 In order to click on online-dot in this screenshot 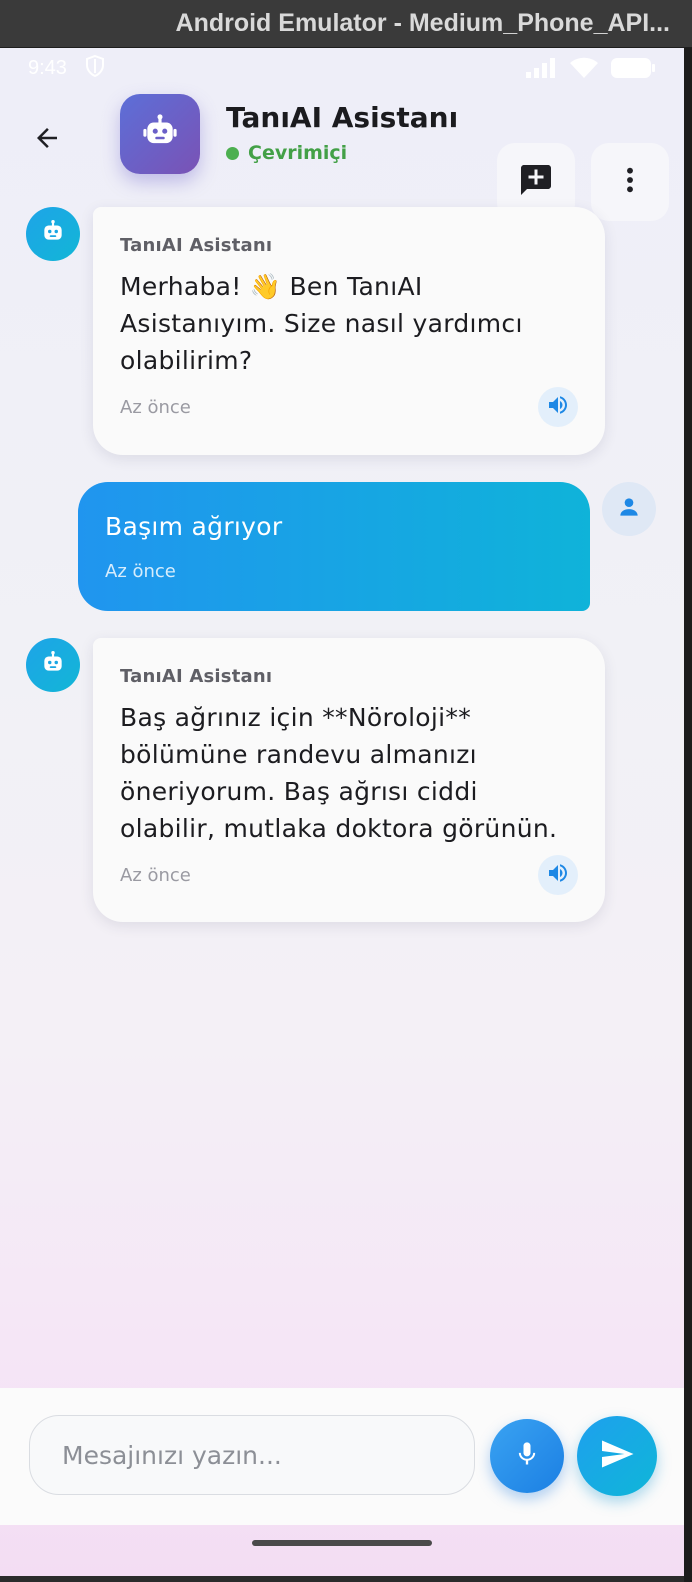, I will do `click(232, 153)`.